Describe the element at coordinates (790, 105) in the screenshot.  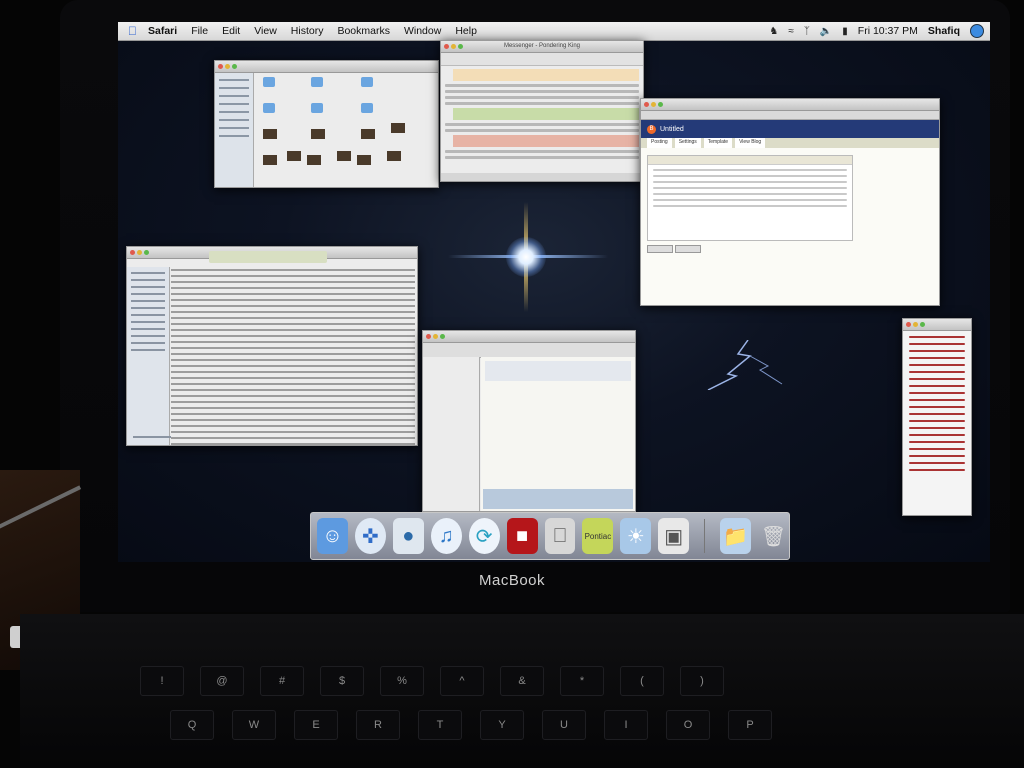
I see `safari-titlebar` at that location.